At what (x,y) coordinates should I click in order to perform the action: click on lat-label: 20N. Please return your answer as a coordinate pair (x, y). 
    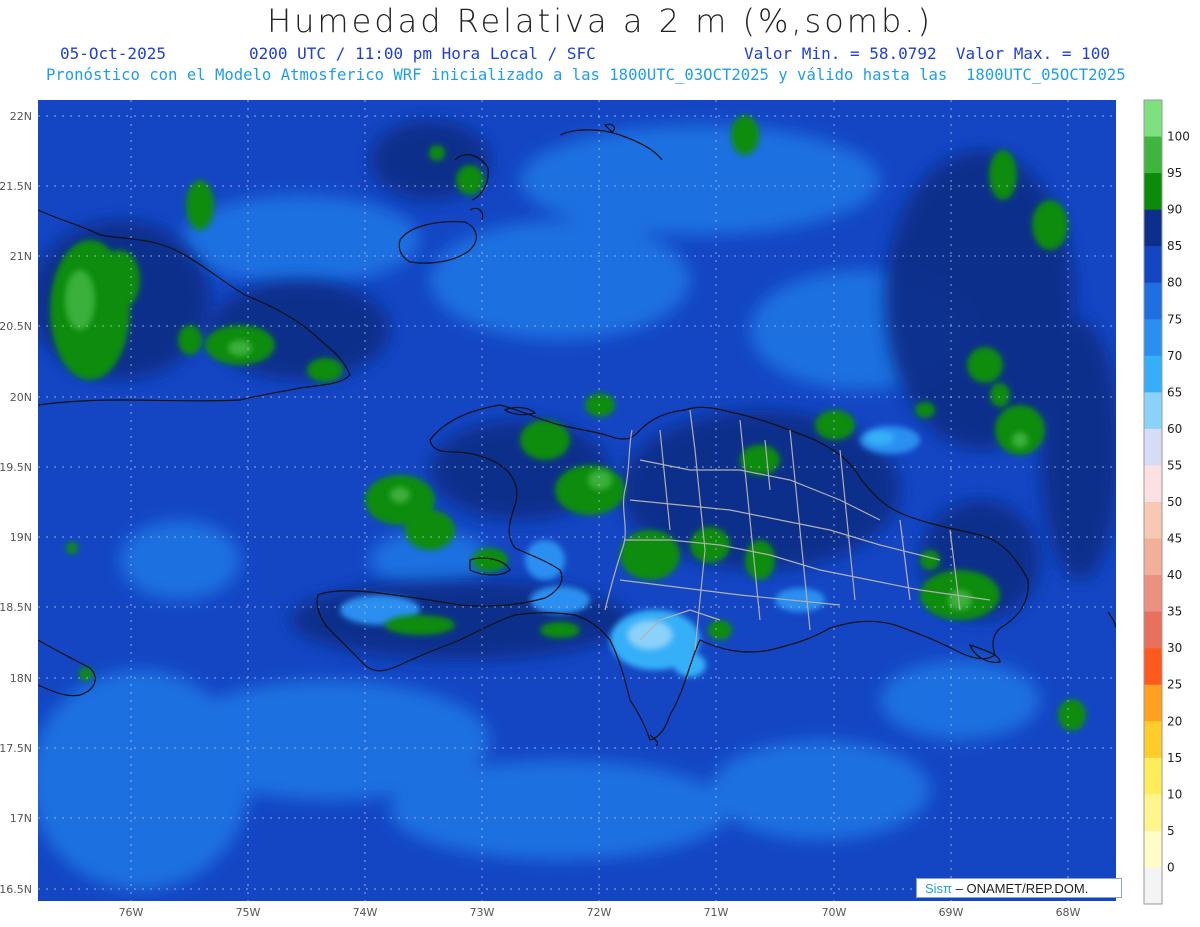
    Looking at the image, I should click on (21, 397).